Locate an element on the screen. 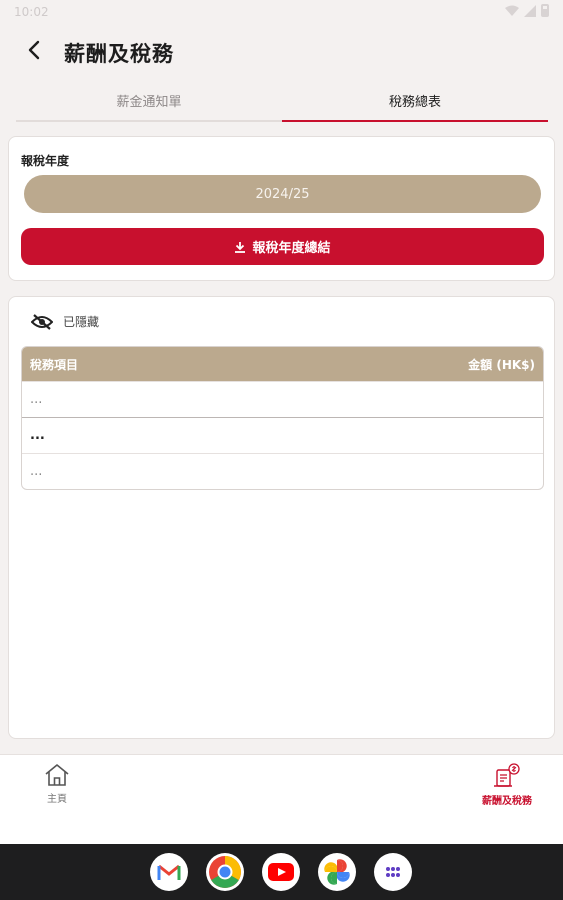 The image size is (563, 900). tax-year-label: 報稅年度 is located at coordinates (45, 161).